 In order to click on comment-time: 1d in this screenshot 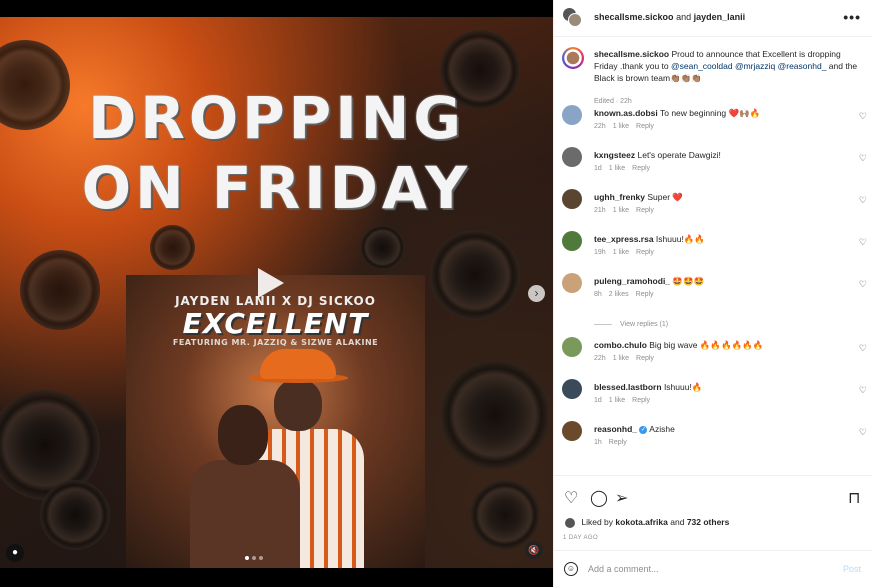, I will do `click(598, 168)`.